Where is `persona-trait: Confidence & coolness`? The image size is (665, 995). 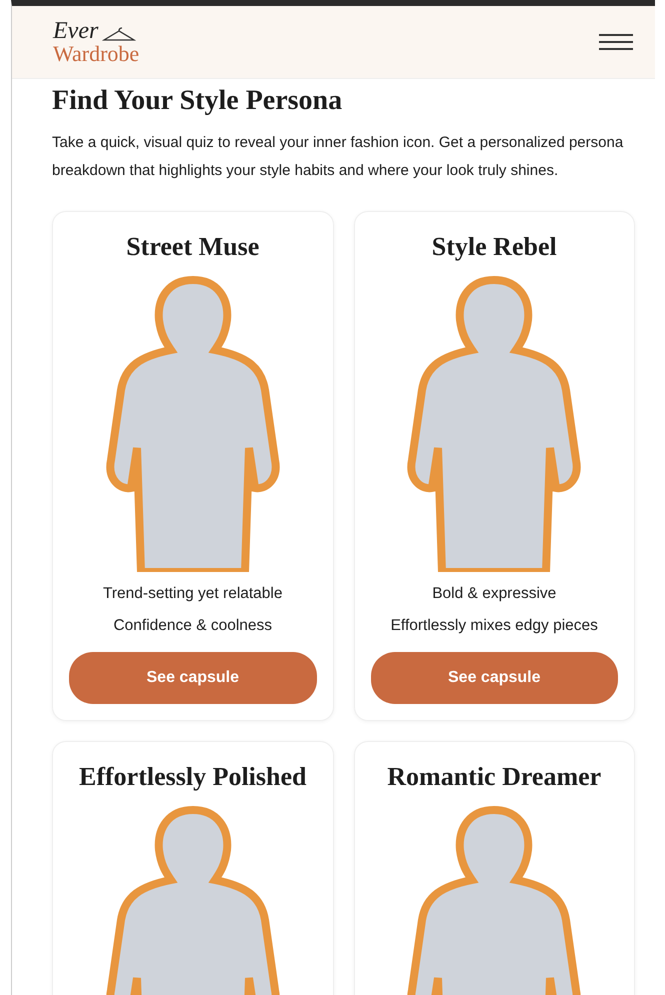
persona-trait: Confidence & coolness is located at coordinates (192, 626).